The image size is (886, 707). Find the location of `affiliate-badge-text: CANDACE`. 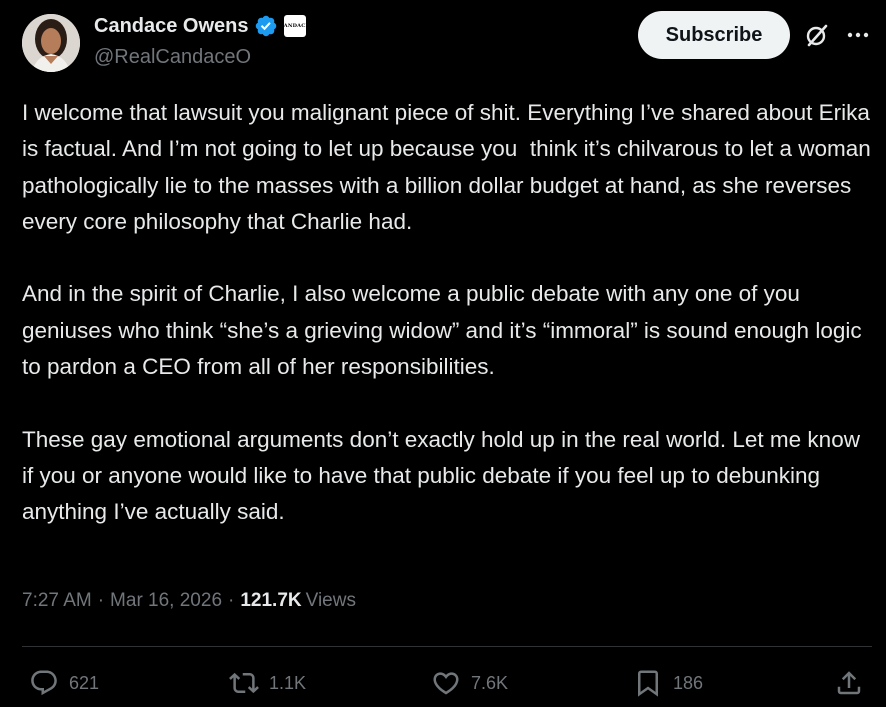

affiliate-badge-text: CANDACE is located at coordinates (294, 26).